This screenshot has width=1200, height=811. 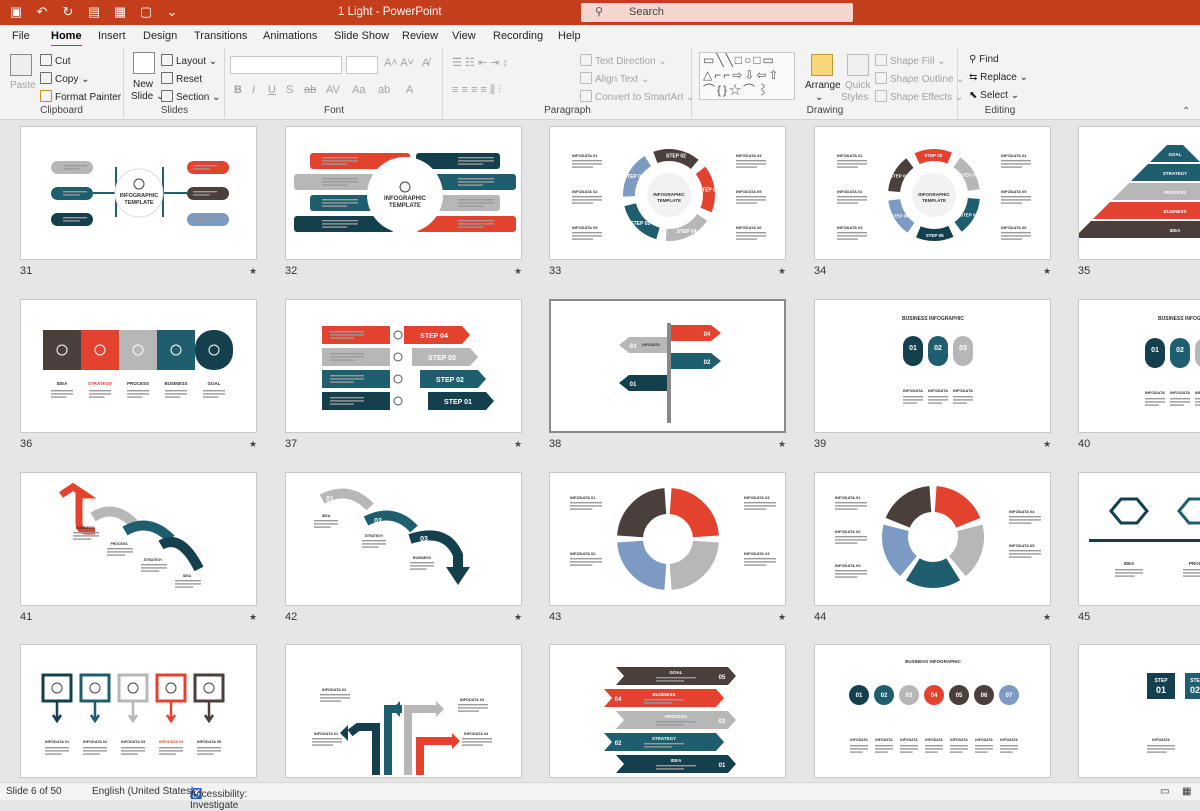 I want to click on text-direction-button: Text Direction ⌄, so click(x=623, y=60).